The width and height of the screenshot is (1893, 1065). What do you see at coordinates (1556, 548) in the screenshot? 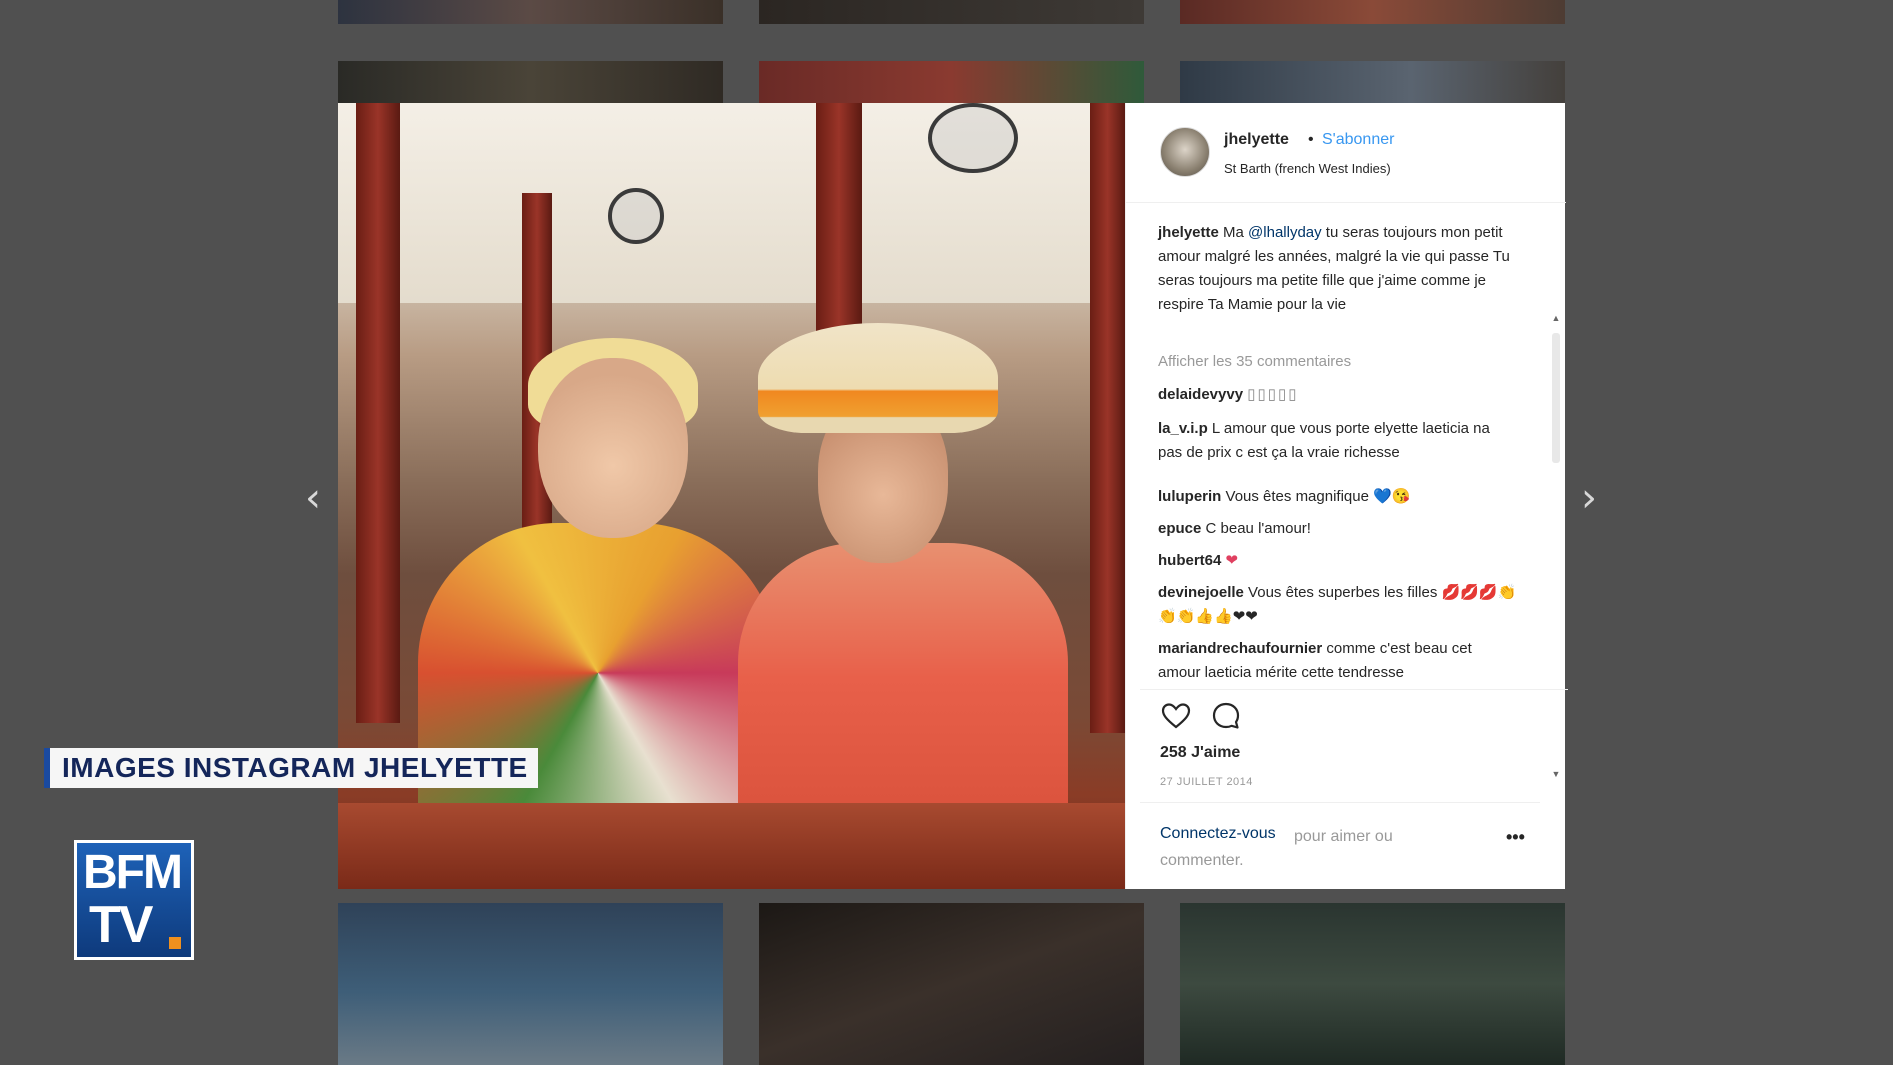
I see `comments-scrollbar-track: ▲ ▼` at bounding box center [1556, 548].